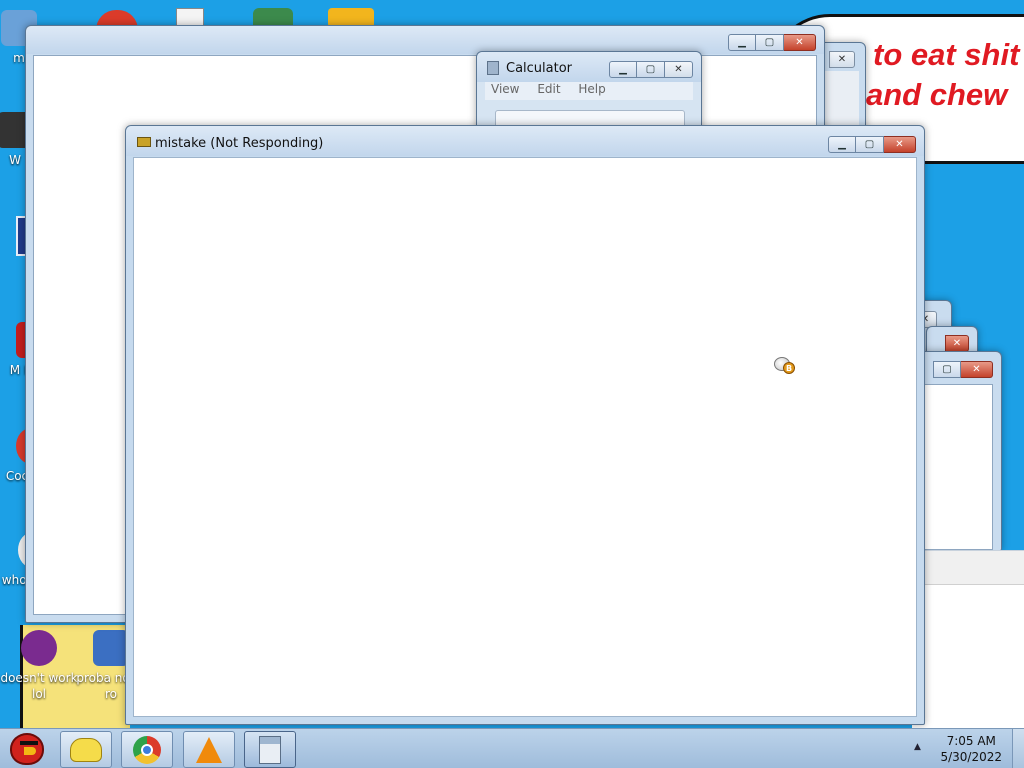  I want to click on speech-bubble-line2: and chew, so click(937, 94).